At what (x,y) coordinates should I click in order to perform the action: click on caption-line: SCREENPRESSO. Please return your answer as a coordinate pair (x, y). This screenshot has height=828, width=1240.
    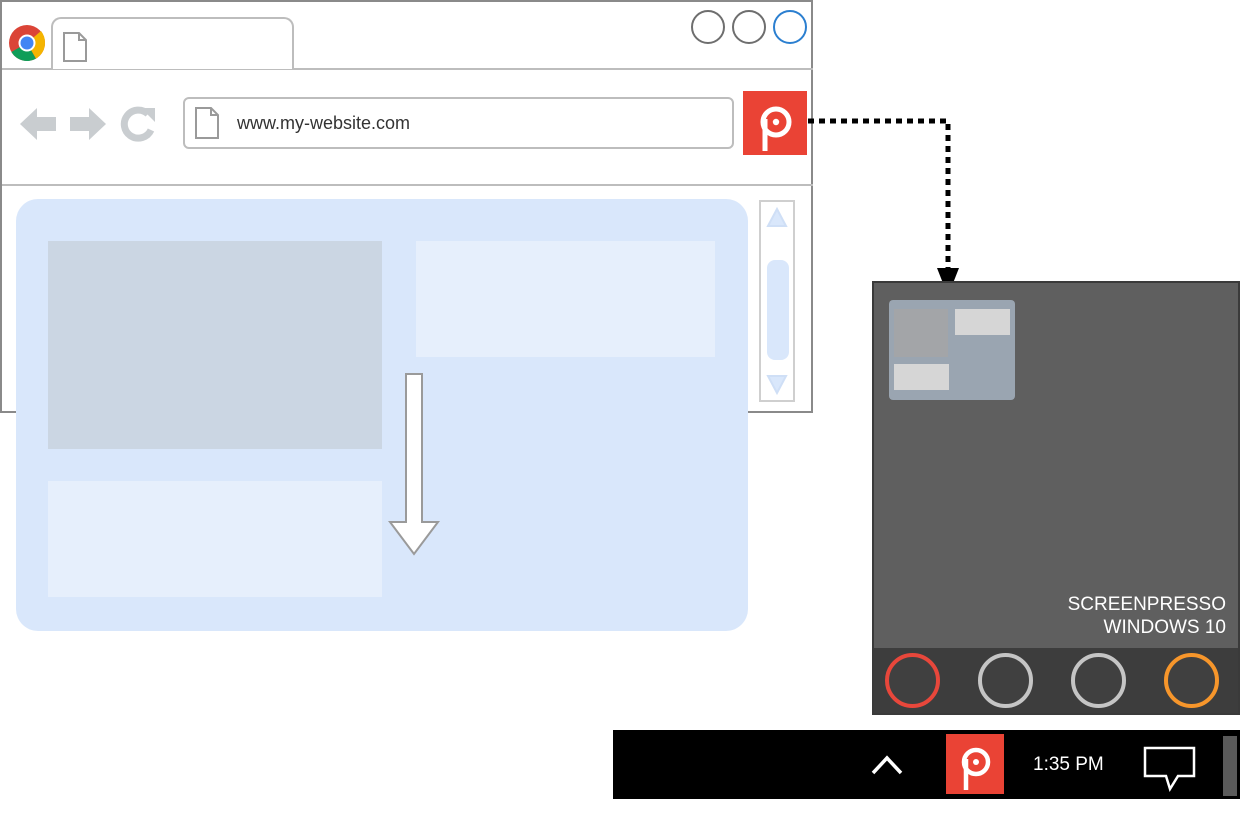
    Looking at the image, I should click on (1146, 604).